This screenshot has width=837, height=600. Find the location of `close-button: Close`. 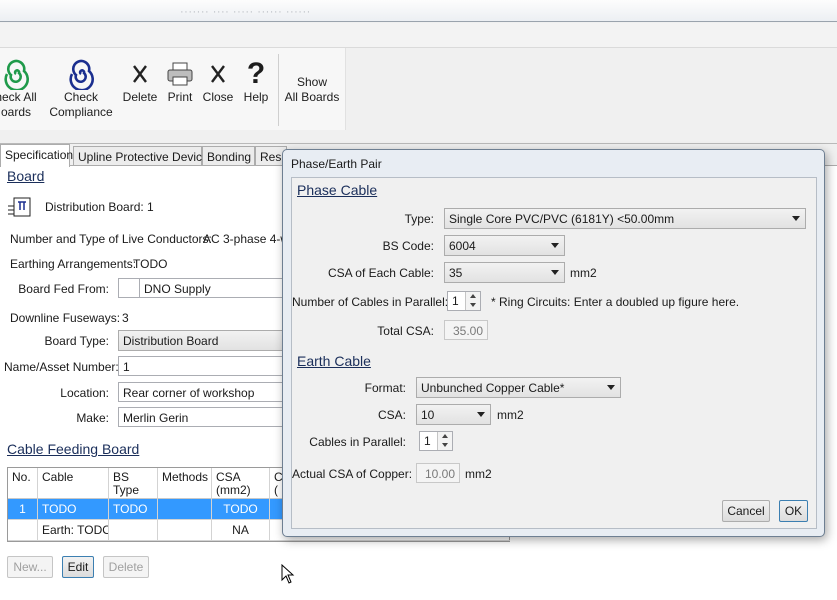

close-button: Close is located at coordinates (218, 81).